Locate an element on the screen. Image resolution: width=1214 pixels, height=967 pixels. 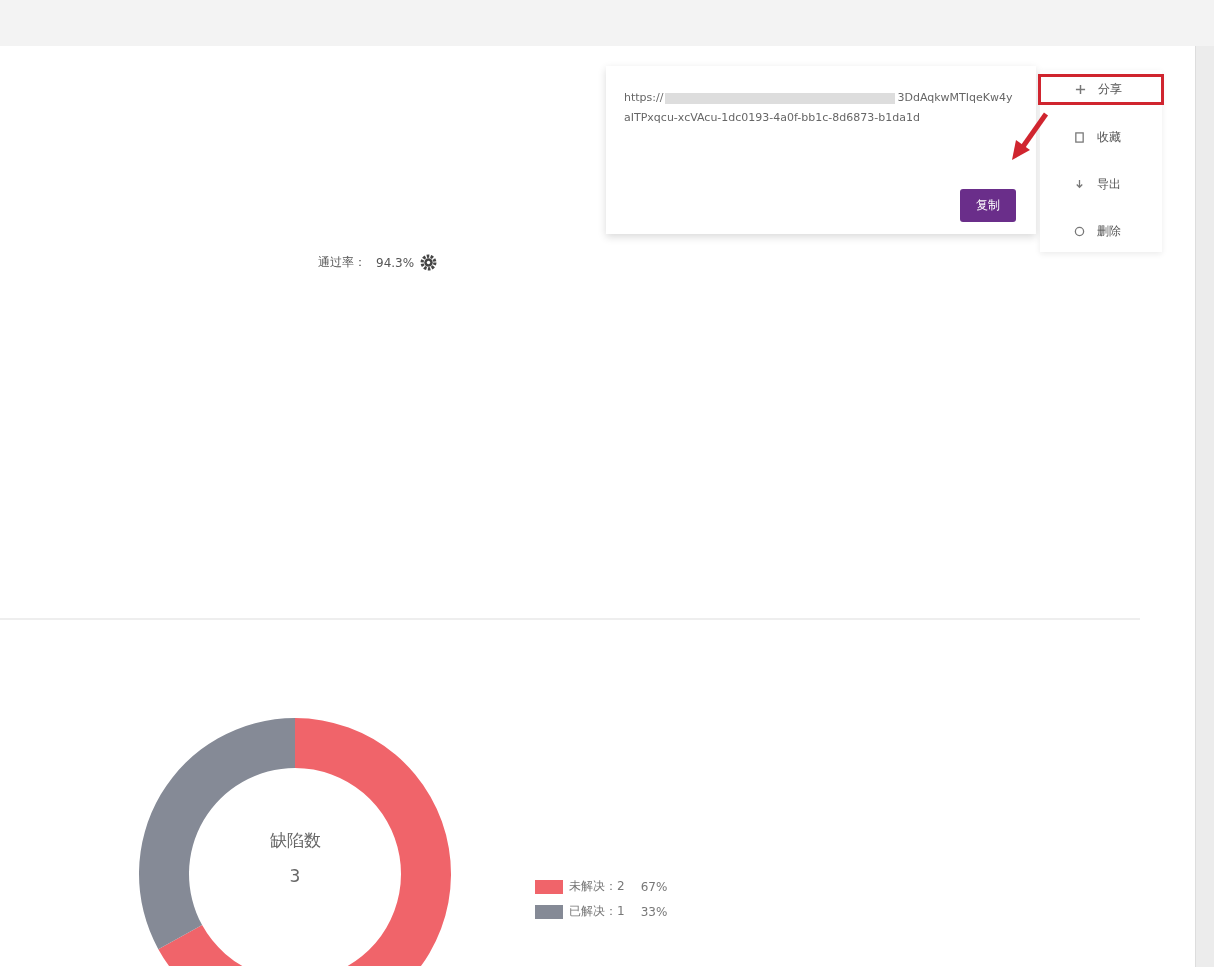
stat-value: 94.3% is located at coordinates (395, 262).